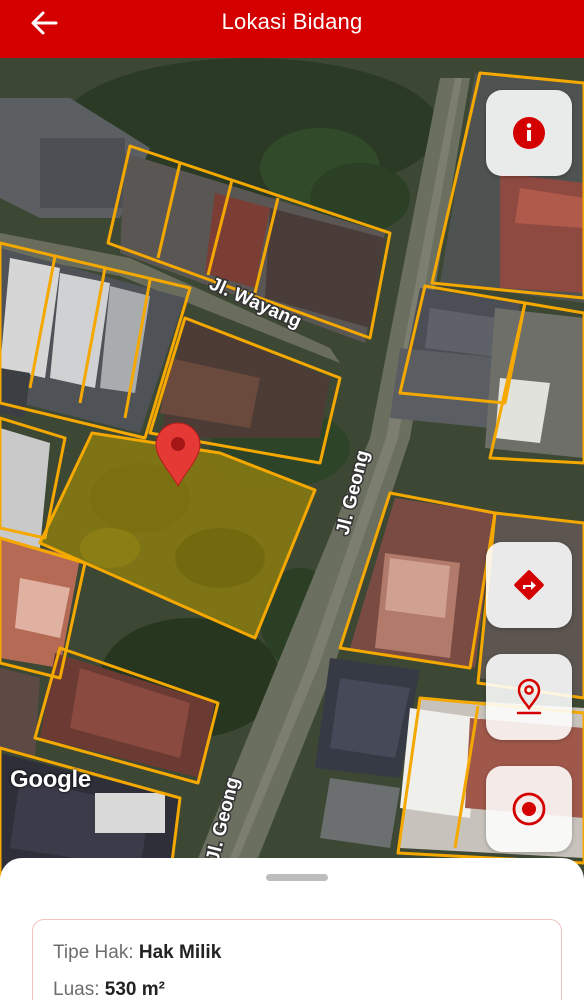  Describe the element at coordinates (297, 877) in the screenshot. I see `sheet-drag-handle` at that location.